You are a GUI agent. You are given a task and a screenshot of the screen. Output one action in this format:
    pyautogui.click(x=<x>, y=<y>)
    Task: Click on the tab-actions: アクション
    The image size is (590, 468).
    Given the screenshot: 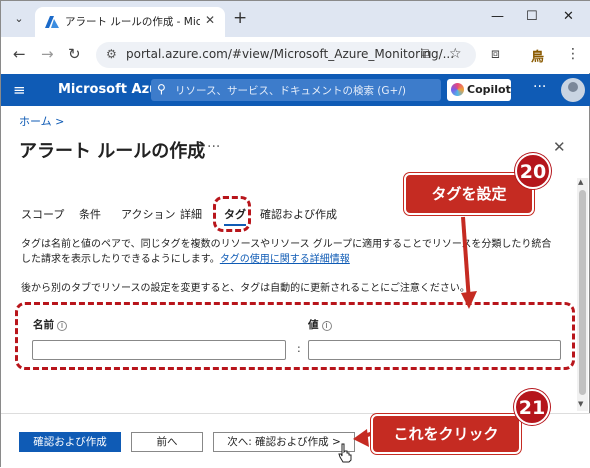 What is the action you would take?
    pyautogui.click(x=148, y=214)
    